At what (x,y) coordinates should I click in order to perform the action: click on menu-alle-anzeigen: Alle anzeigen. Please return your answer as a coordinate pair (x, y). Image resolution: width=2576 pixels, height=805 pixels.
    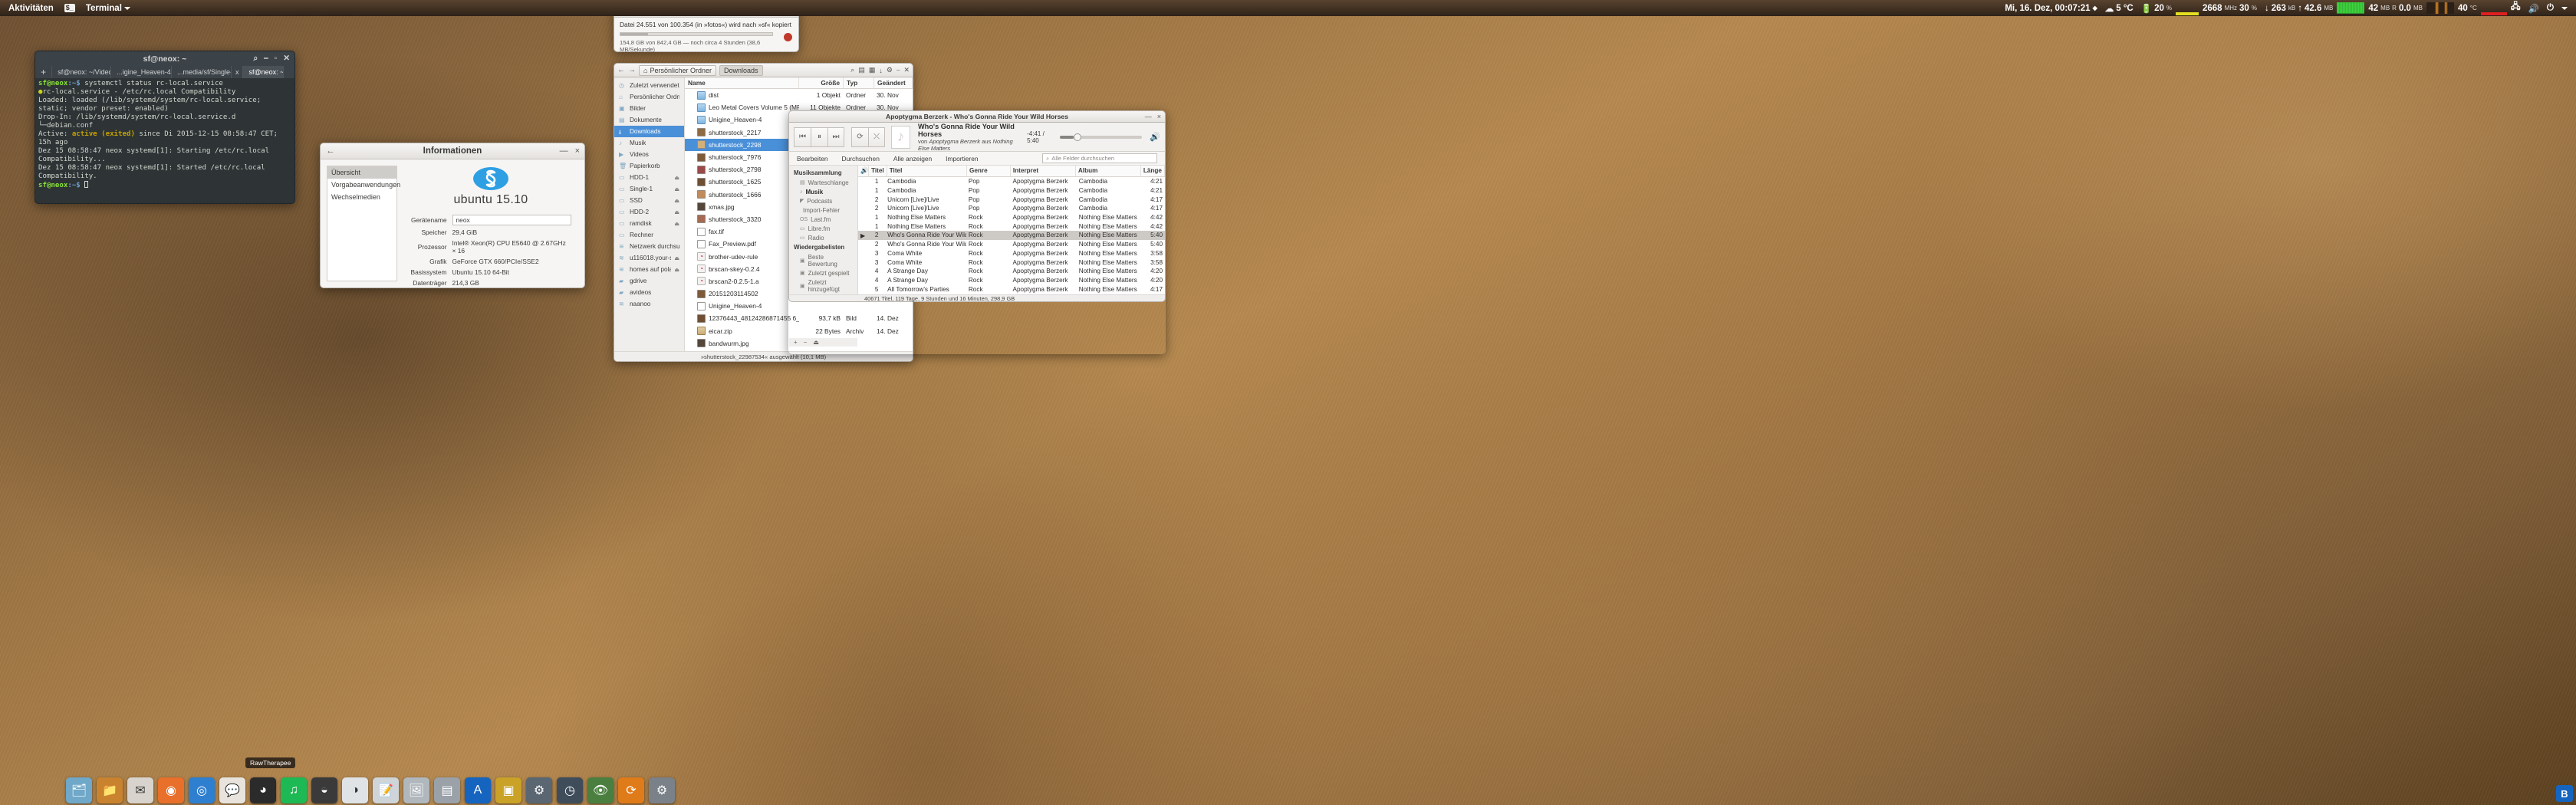
    Looking at the image, I should click on (912, 159).